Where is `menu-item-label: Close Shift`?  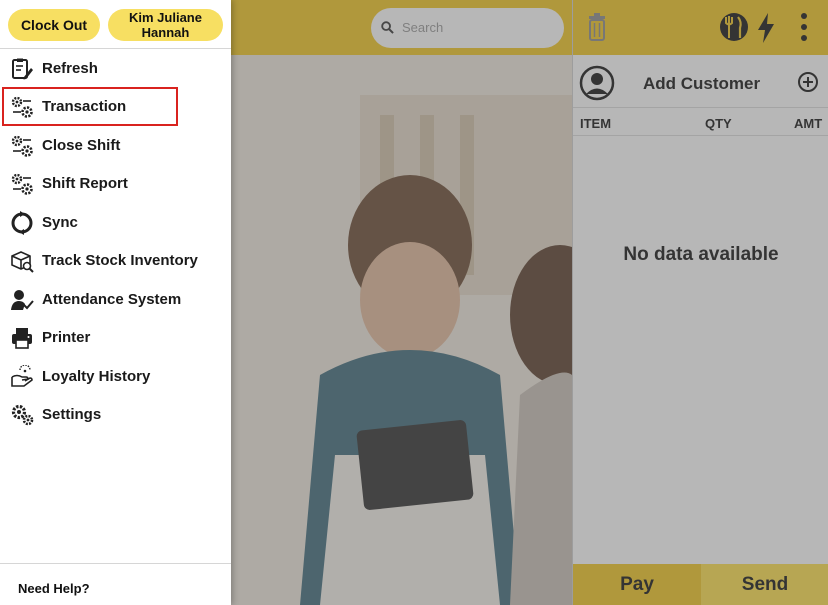 menu-item-label: Close Shift is located at coordinates (81, 145).